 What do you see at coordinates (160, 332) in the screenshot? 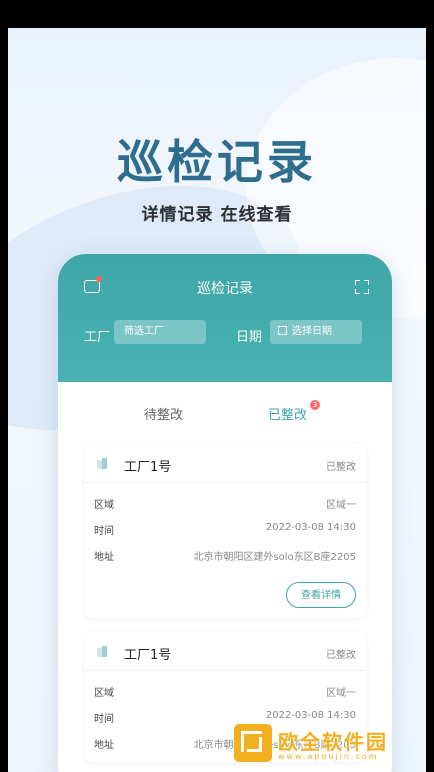
I see `factory-filter-input: 筛选工厂` at bounding box center [160, 332].